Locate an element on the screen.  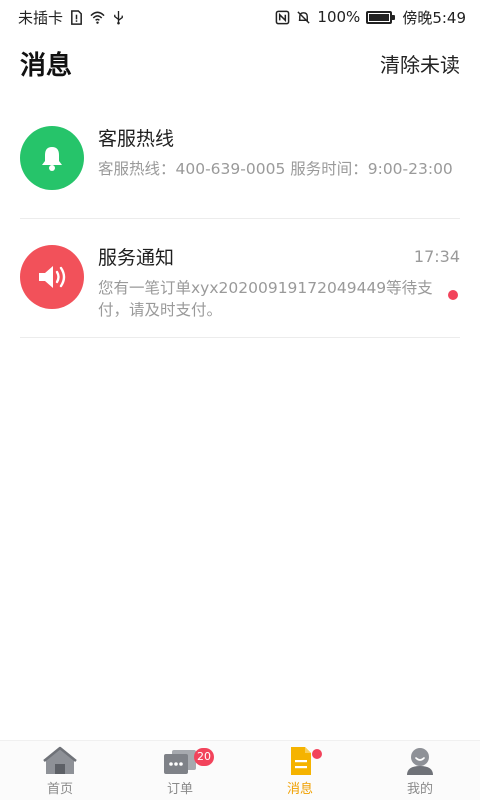
tab-unread-dot is located at coordinates (317, 754).